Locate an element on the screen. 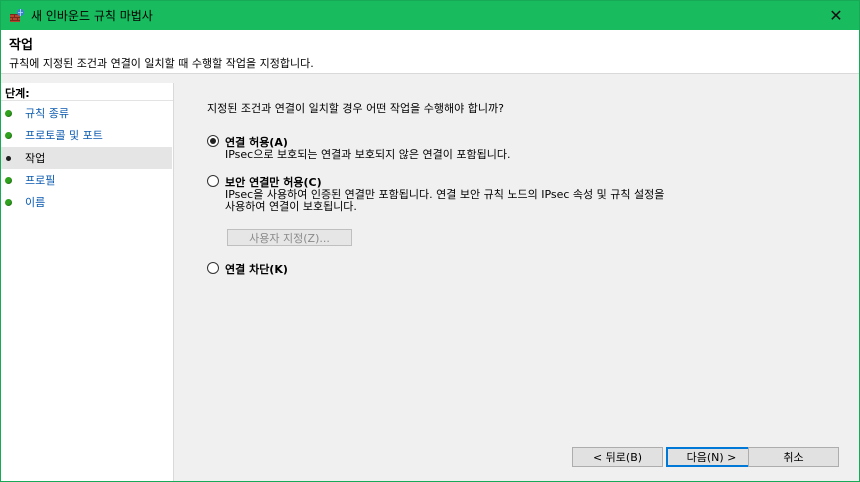 The height and width of the screenshot is (482, 860). option-description-line: IPsec으로 보호되는 연결과 보호되지 않은 연결이 포함됩니다. is located at coordinates (368, 154).